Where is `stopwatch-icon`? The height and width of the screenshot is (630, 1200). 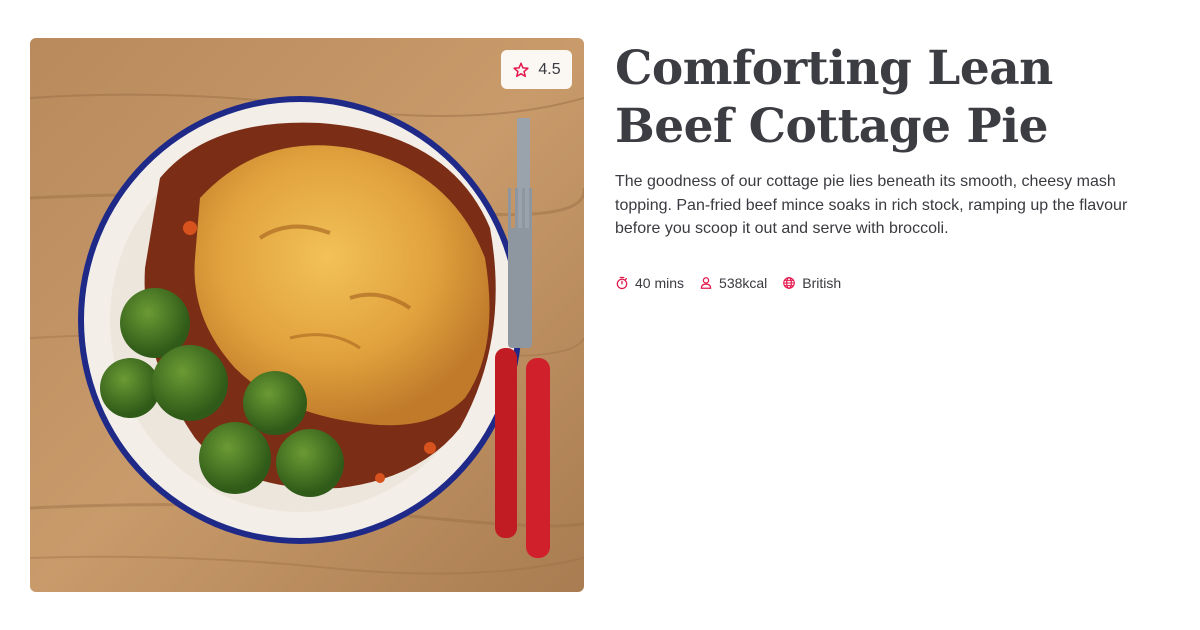 stopwatch-icon is located at coordinates (622, 283).